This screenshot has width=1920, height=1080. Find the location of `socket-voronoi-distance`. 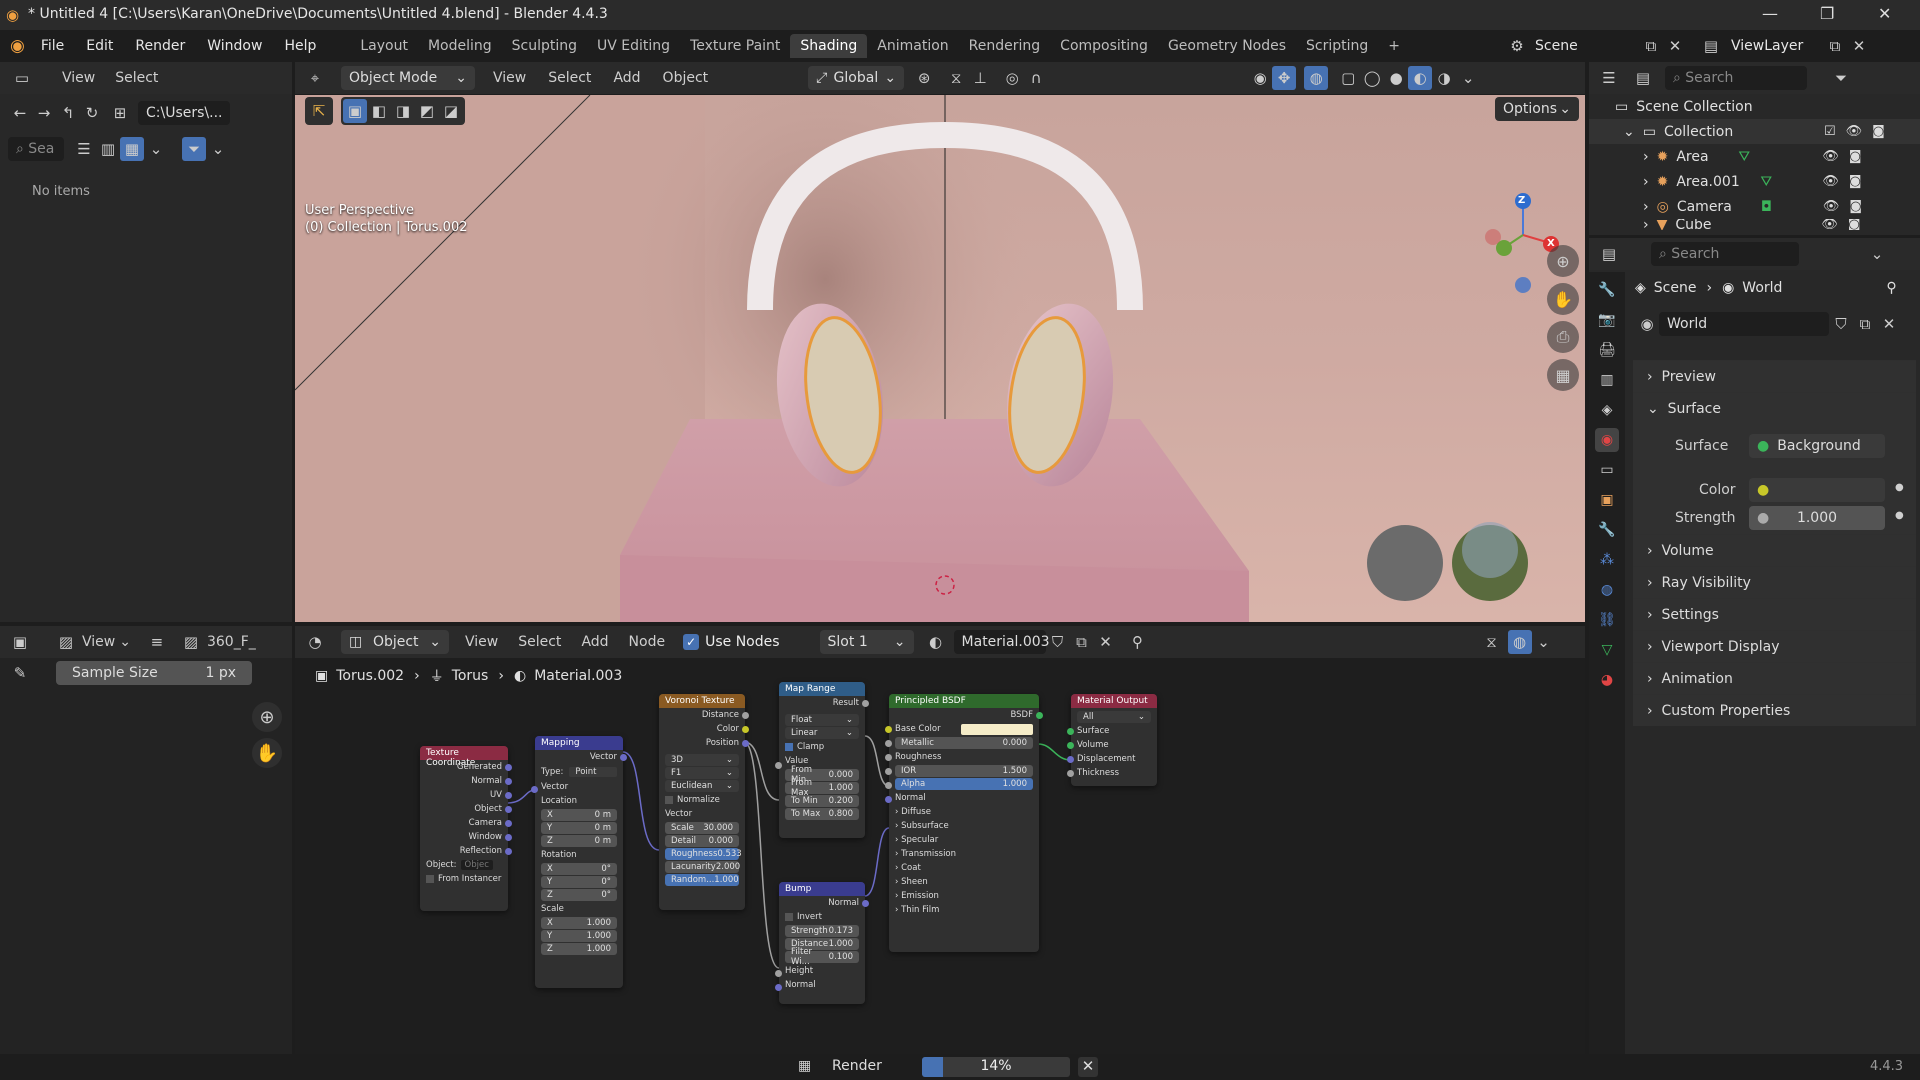

socket-voronoi-distance is located at coordinates (745, 715).